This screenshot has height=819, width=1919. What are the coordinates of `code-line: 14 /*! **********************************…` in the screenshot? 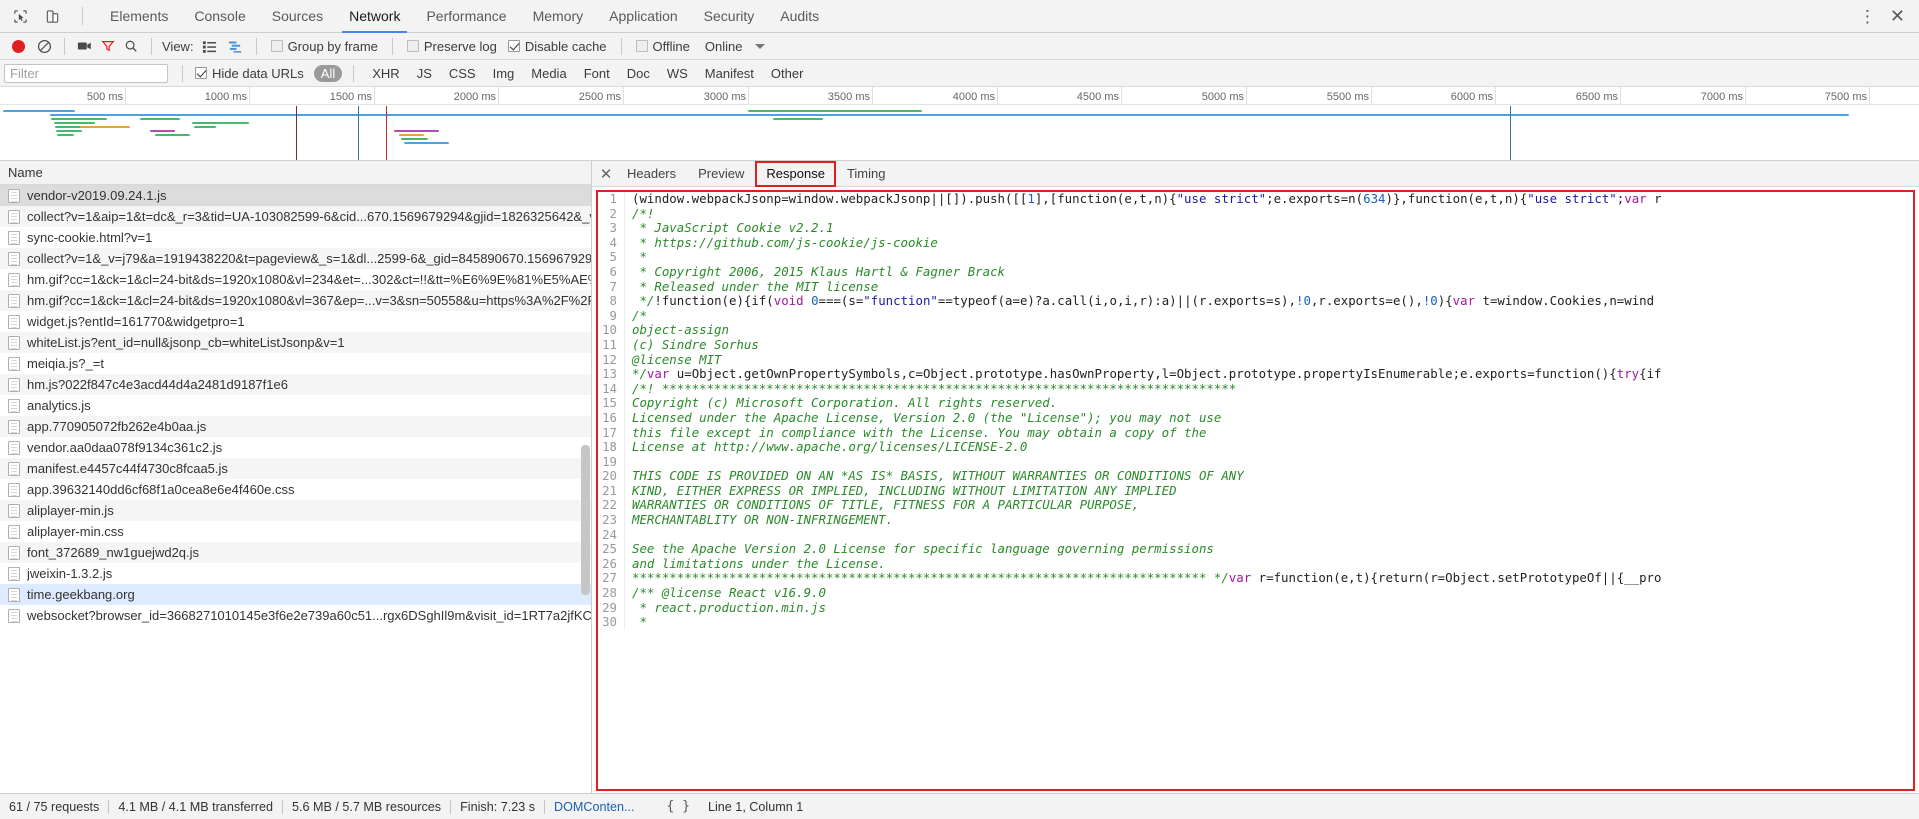 It's located at (1255, 389).